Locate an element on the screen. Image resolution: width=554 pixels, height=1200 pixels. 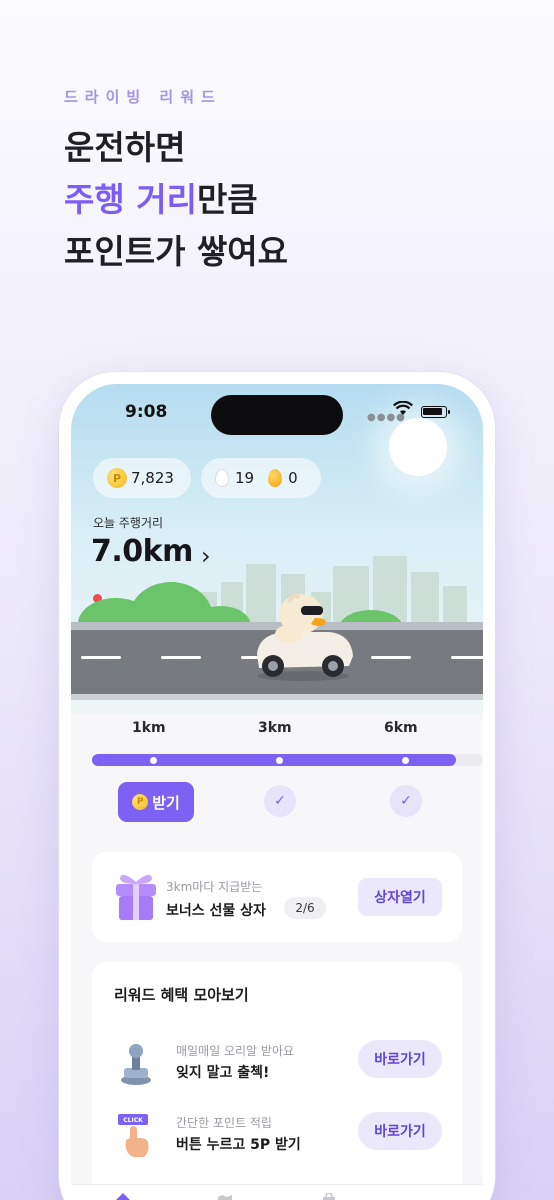
home-tab-icon is located at coordinates (123, 1196).